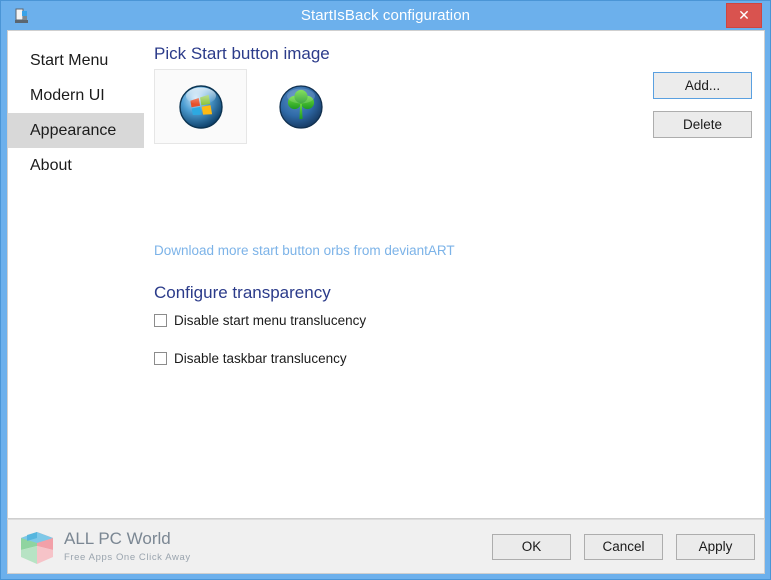 The width and height of the screenshot is (771, 580). I want to click on close-icon: ✕, so click(744, 15).